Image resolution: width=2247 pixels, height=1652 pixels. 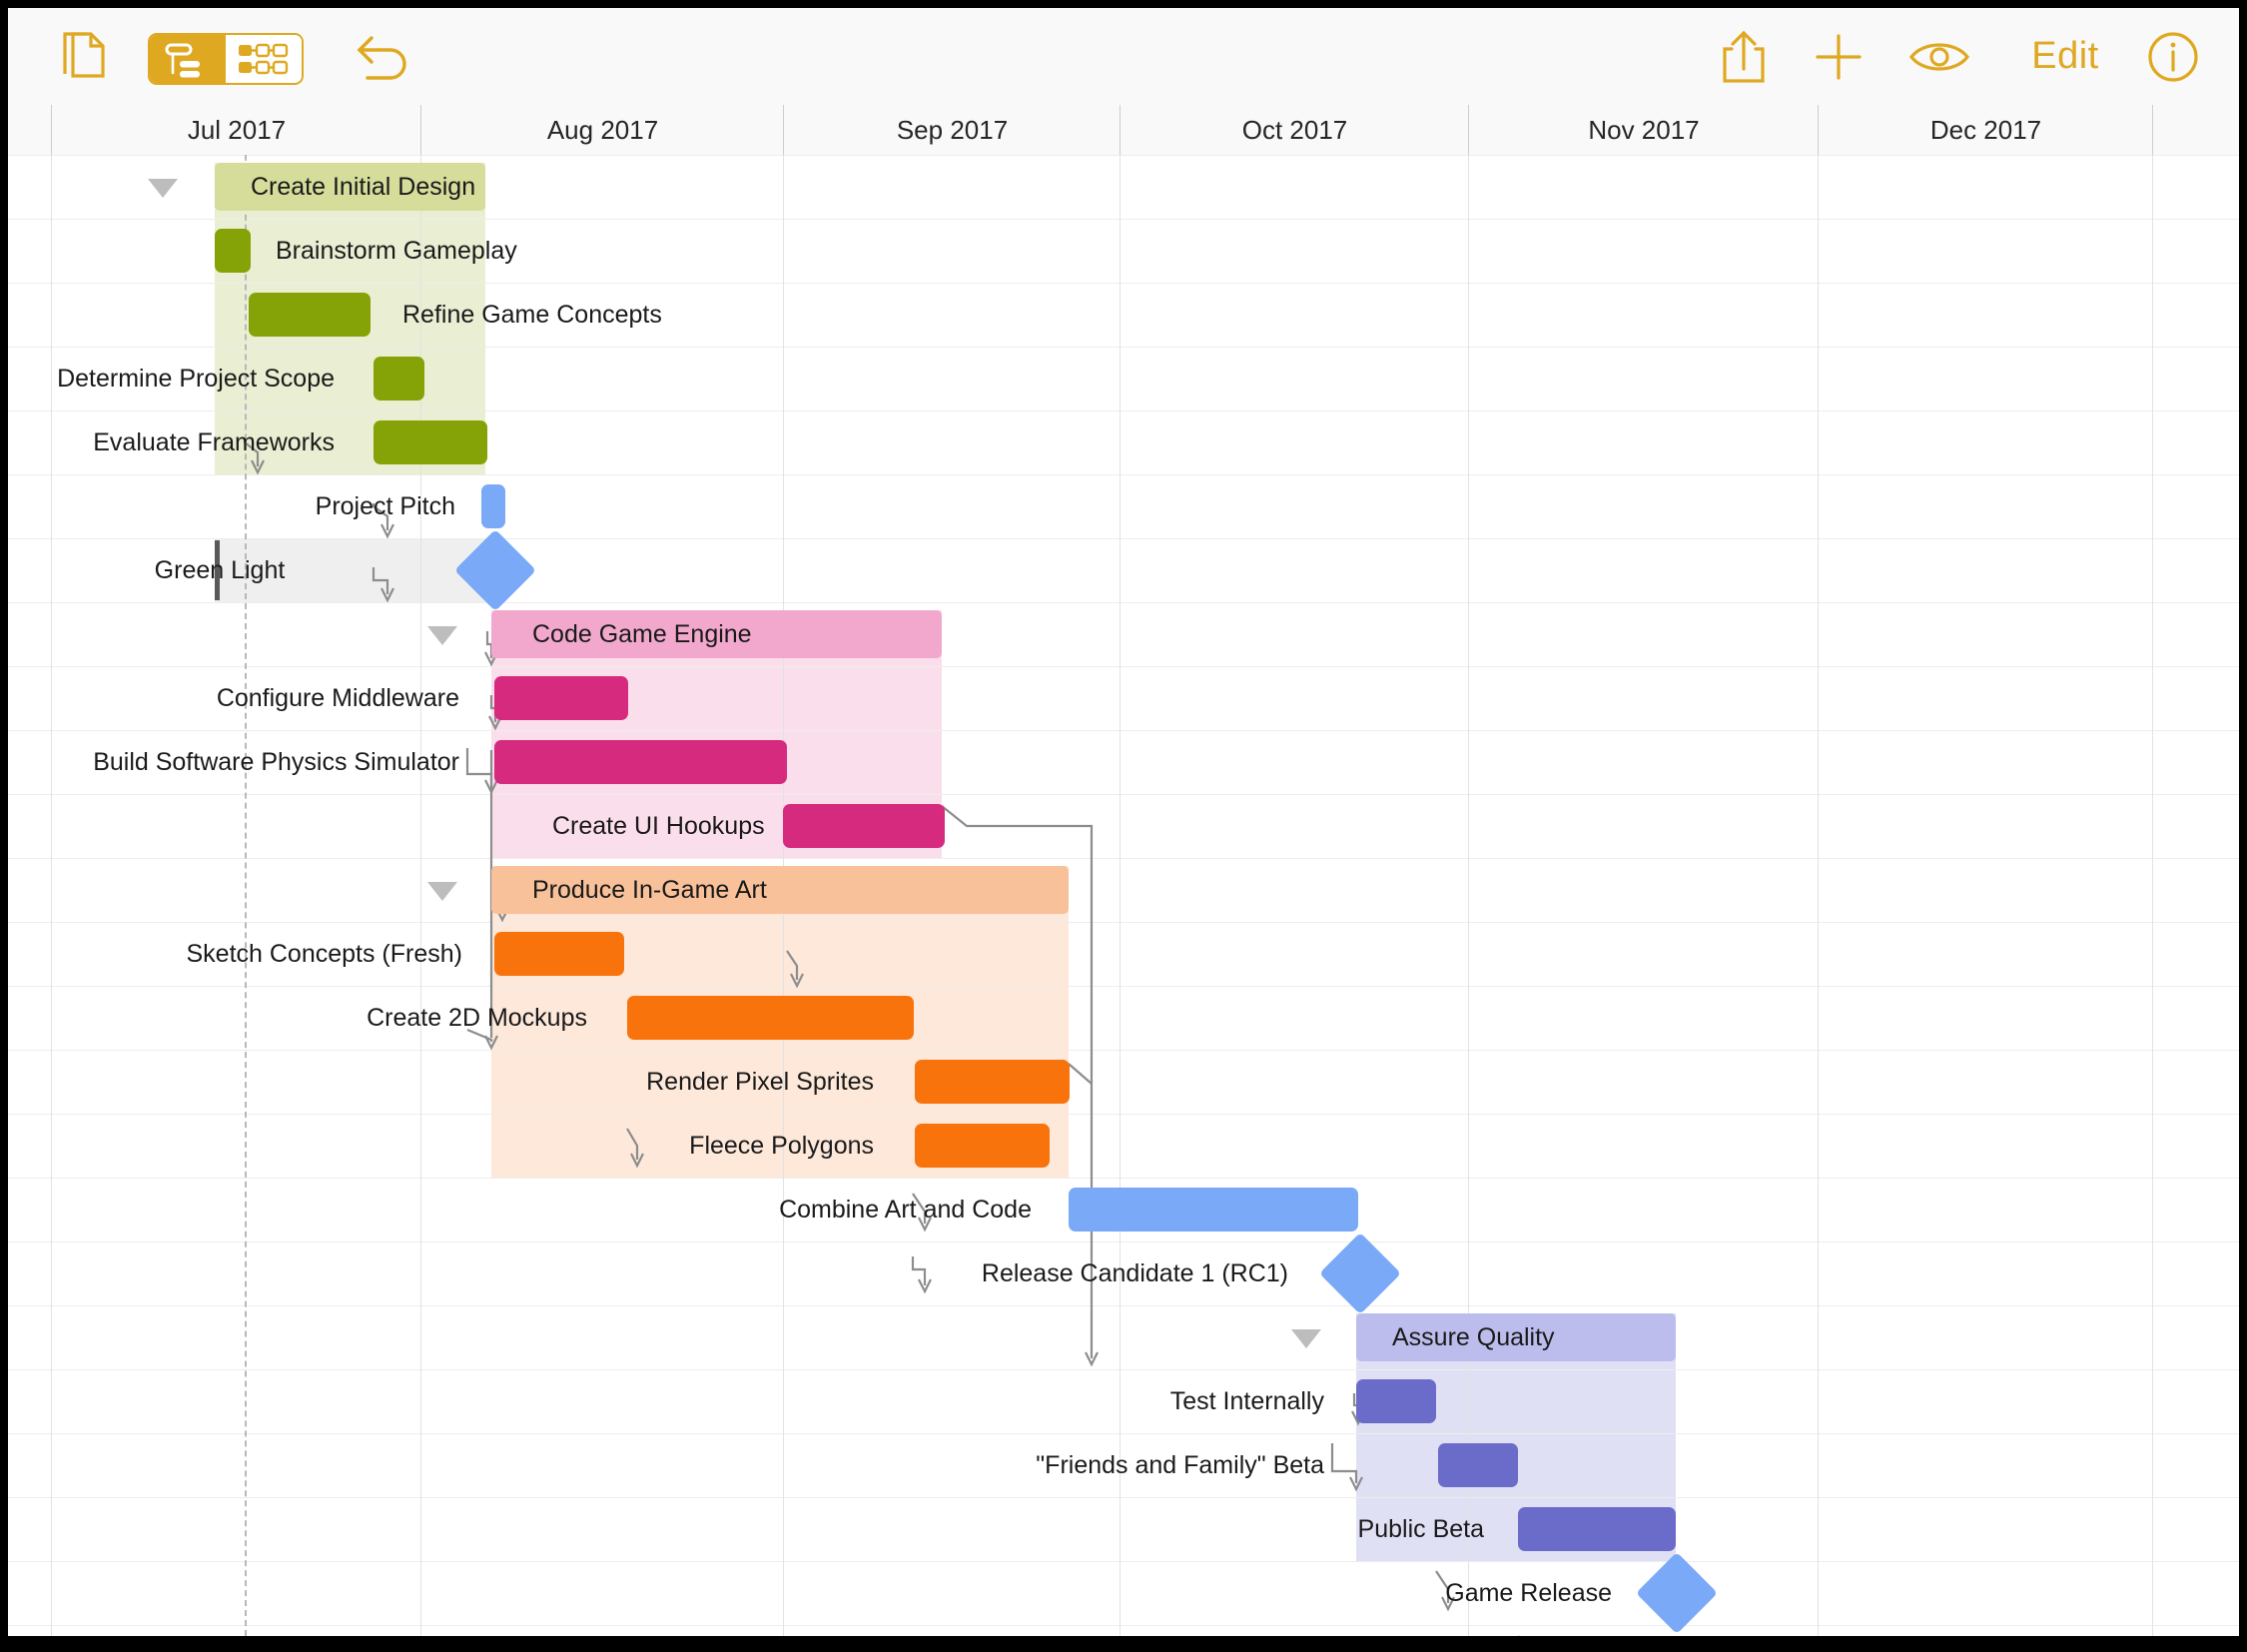 I want to click on task-label: Render Pixel Sprites, so click(x=441, y=1082).